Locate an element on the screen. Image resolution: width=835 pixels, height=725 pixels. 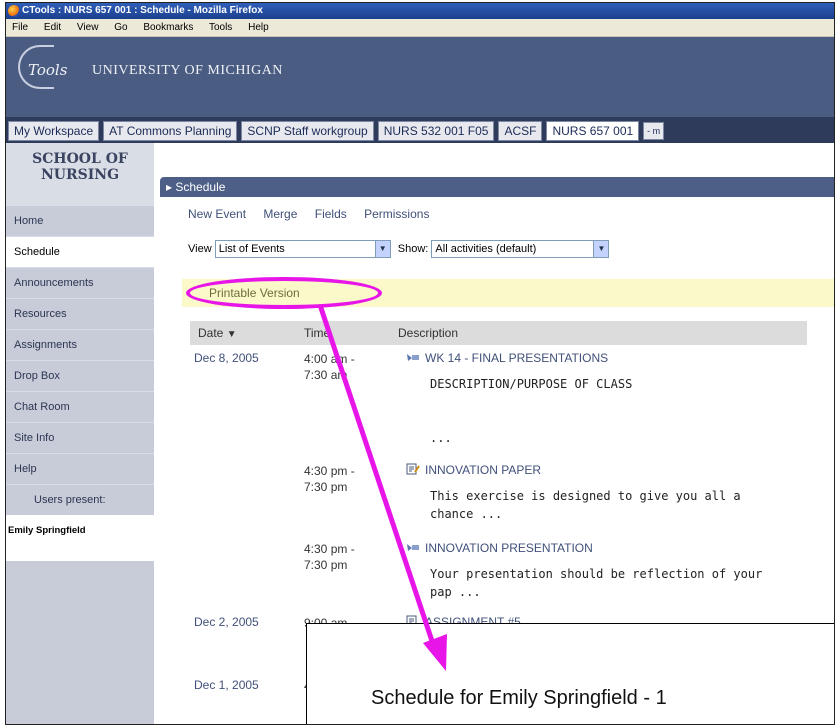
logo-text: Tools is located at coordinates (48, 70).